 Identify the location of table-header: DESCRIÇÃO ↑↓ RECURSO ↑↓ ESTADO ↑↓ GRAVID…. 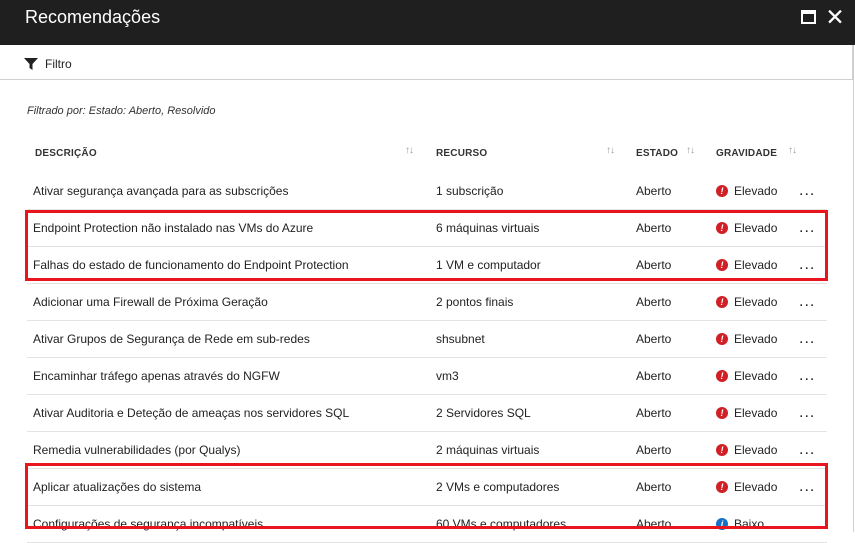
(427, 154).